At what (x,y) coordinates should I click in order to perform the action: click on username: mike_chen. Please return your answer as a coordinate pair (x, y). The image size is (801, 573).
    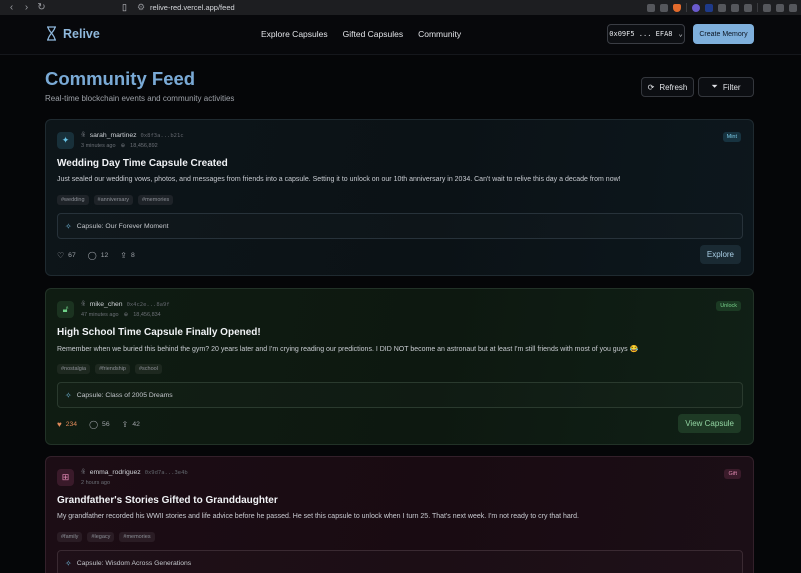
    Looking at the image, I should click on (106, 304).